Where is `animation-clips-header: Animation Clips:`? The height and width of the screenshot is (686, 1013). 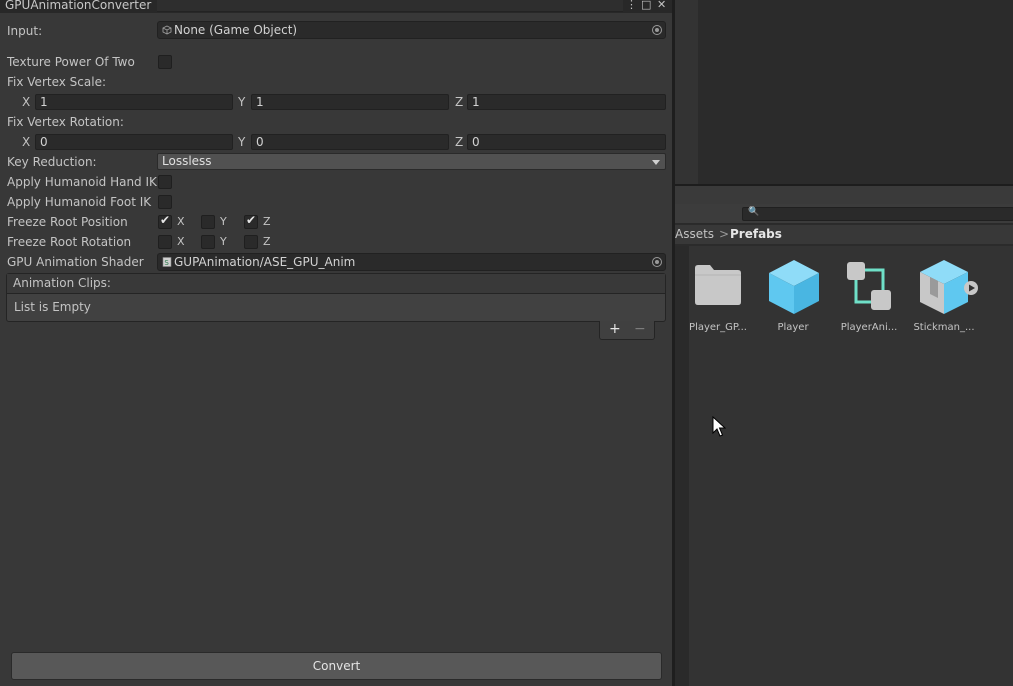
animation-clips-header: Animation Clips: is located at coordinates (336, 284).